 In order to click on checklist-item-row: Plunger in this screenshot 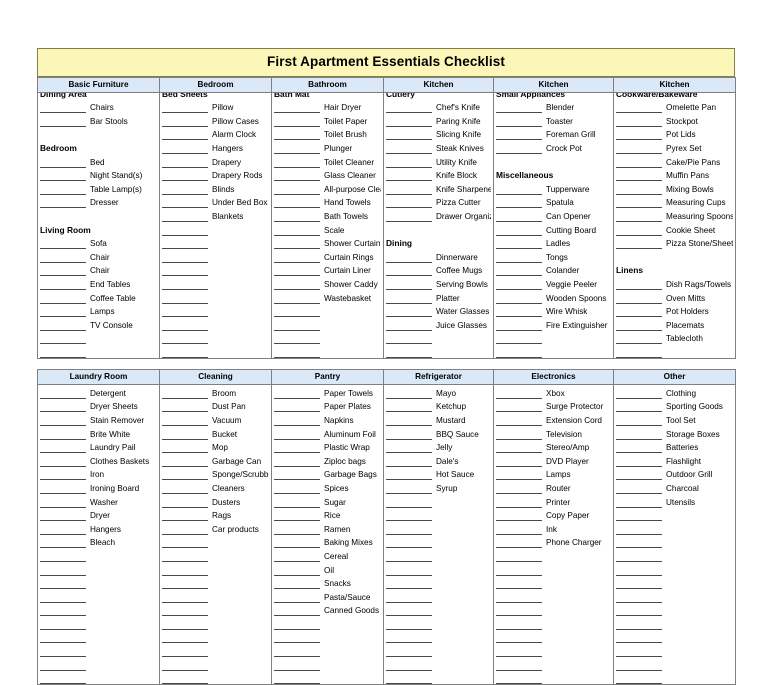, I will do `click(327, 147)`.